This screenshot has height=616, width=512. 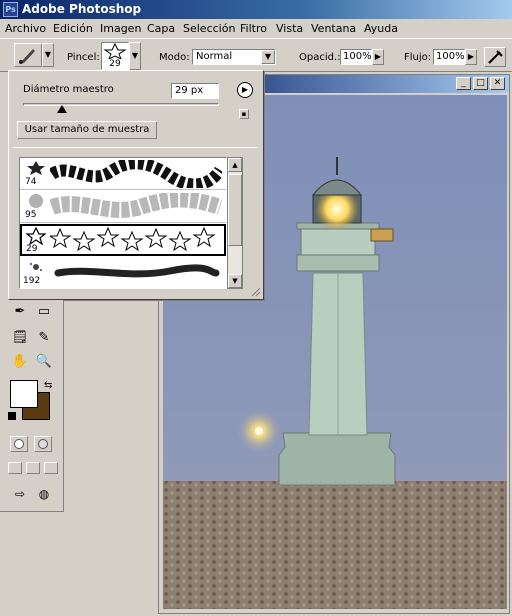 What do you see at coordinates (214, 56) in the screenshot?
I see `mode-value: Normal` at bounding box center [214, 56].